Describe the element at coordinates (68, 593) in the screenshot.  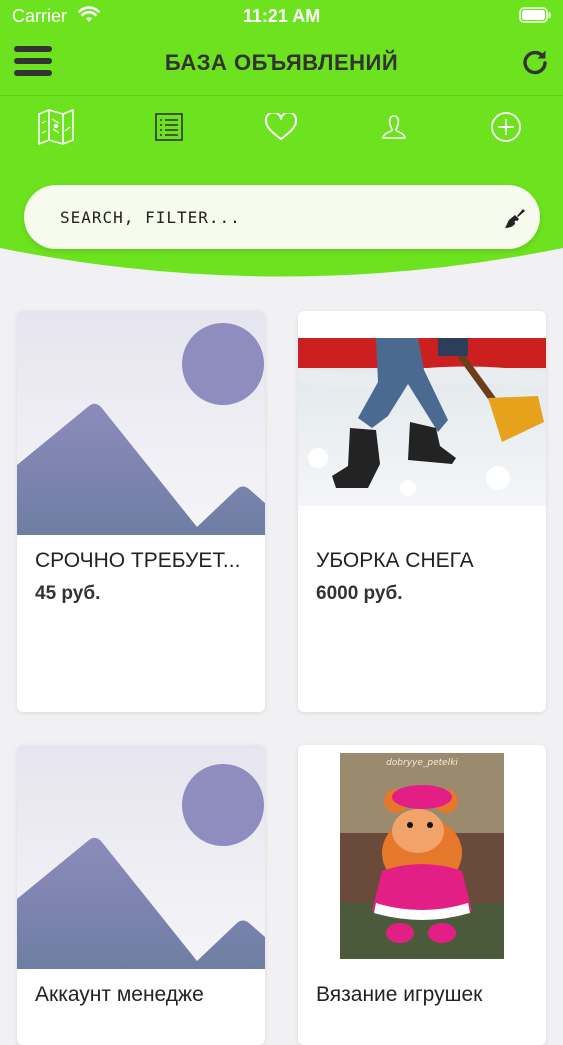
I see `listing-price: 45 руб.` at that location.